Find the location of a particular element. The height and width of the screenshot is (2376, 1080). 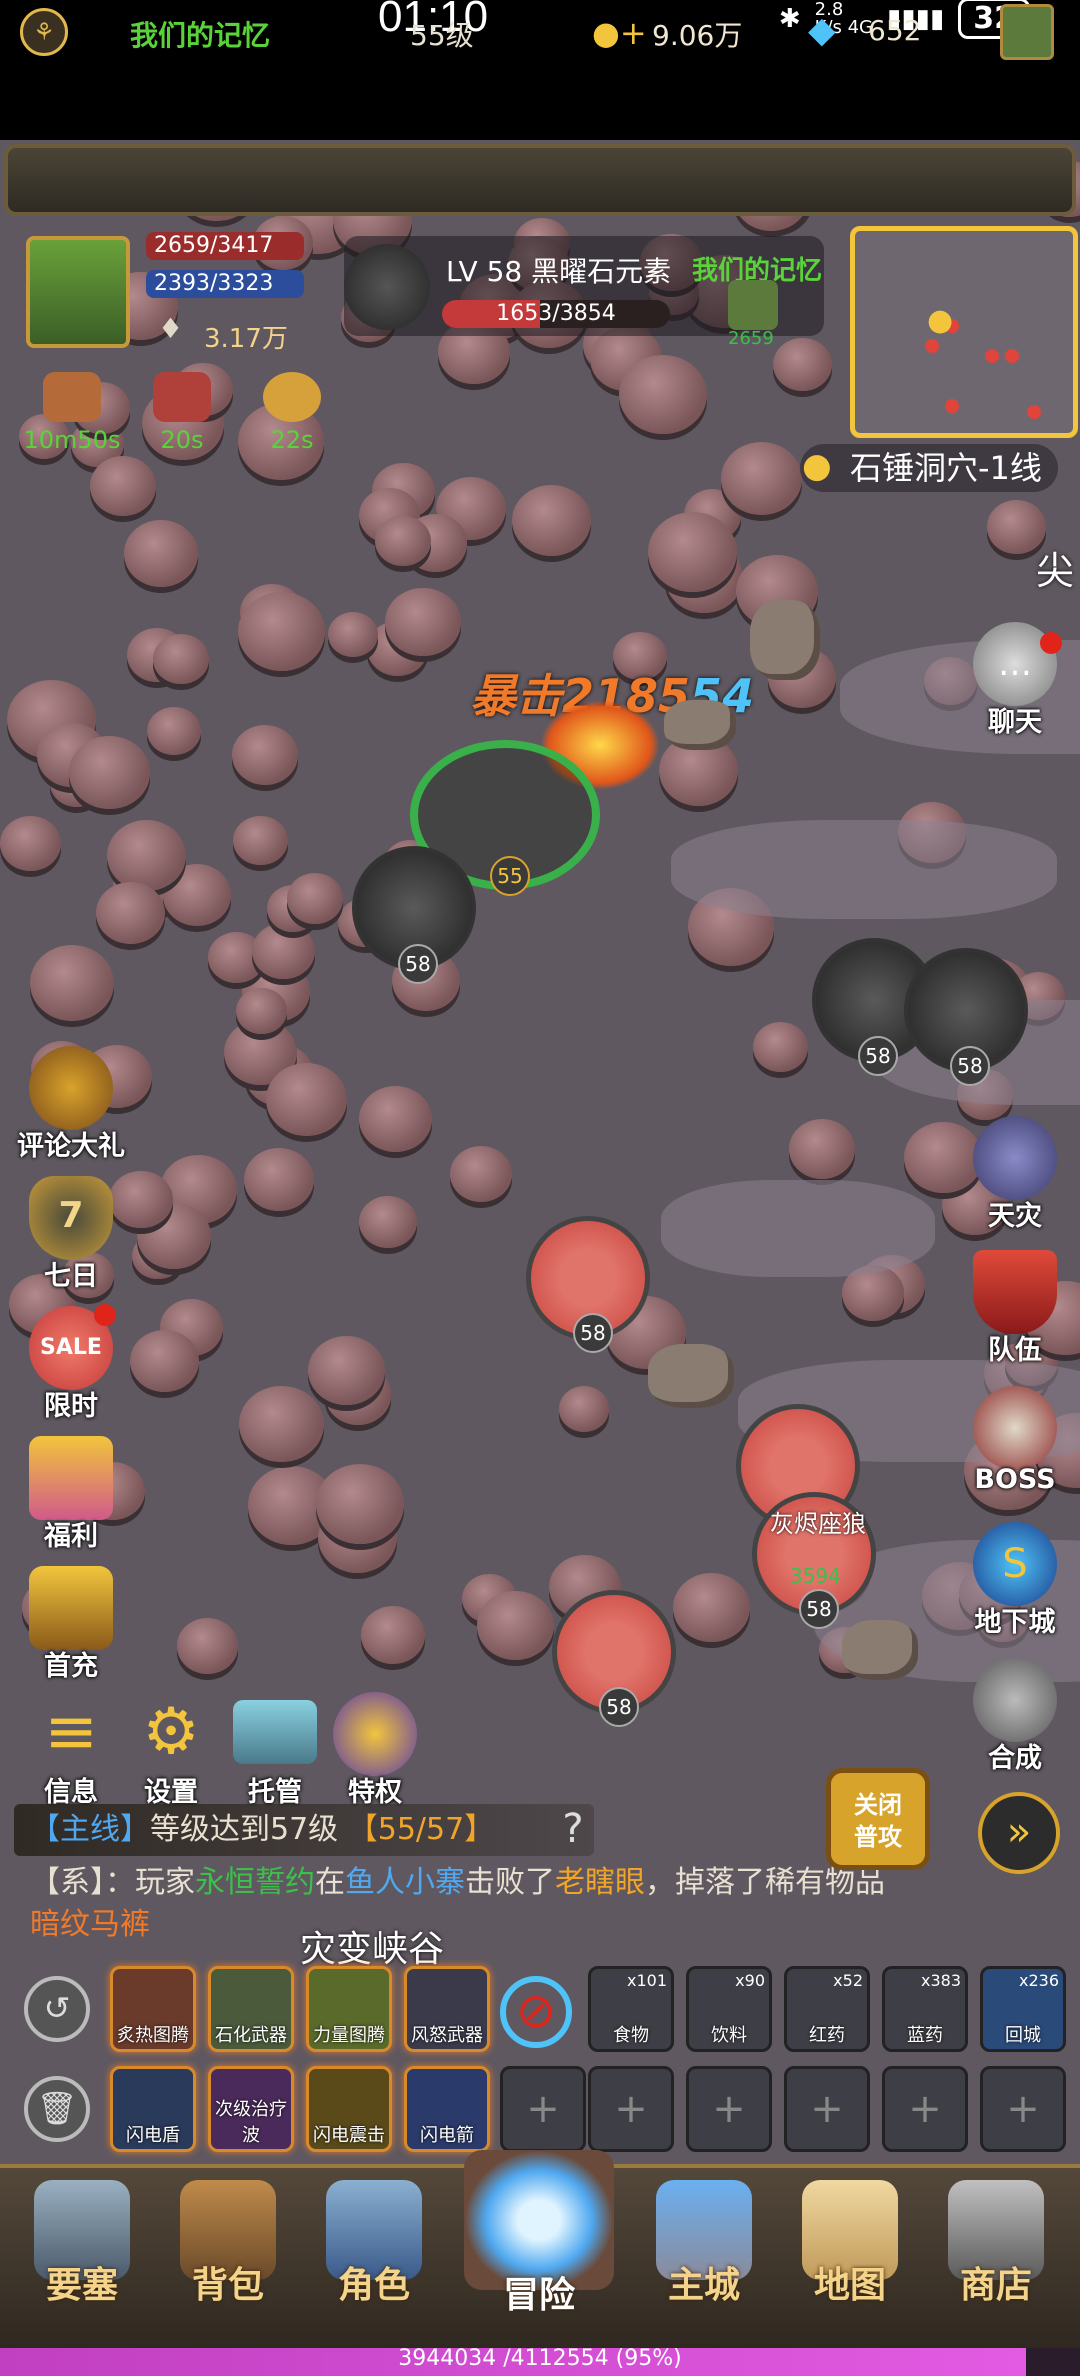

buff-bacon: 20s is located at coordinates (182, 413).